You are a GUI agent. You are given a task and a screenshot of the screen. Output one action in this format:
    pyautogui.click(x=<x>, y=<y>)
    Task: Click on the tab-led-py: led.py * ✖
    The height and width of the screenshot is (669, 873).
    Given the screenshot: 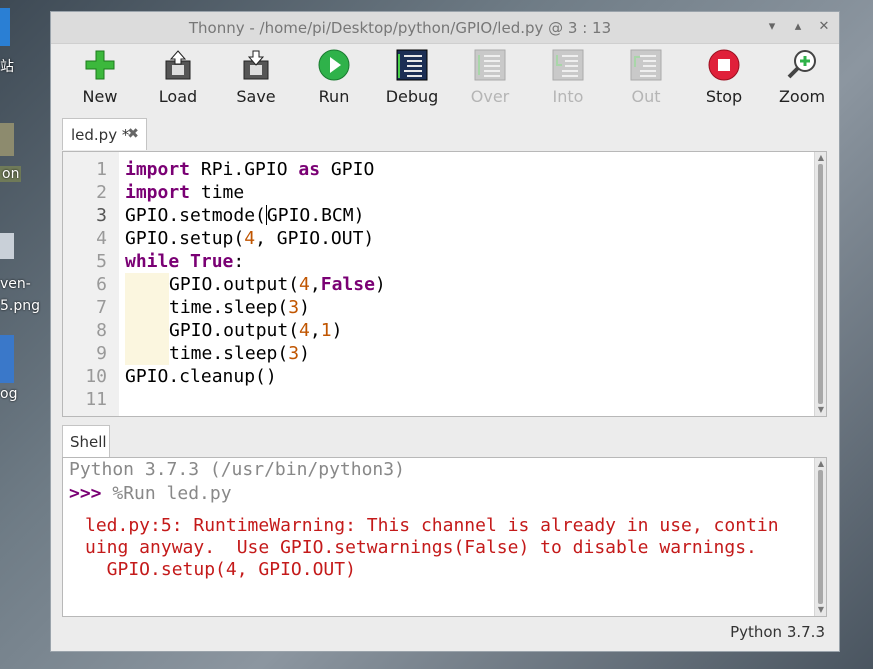 What is the action you would take?
    pyautogui.click(x=104, y=134)
    